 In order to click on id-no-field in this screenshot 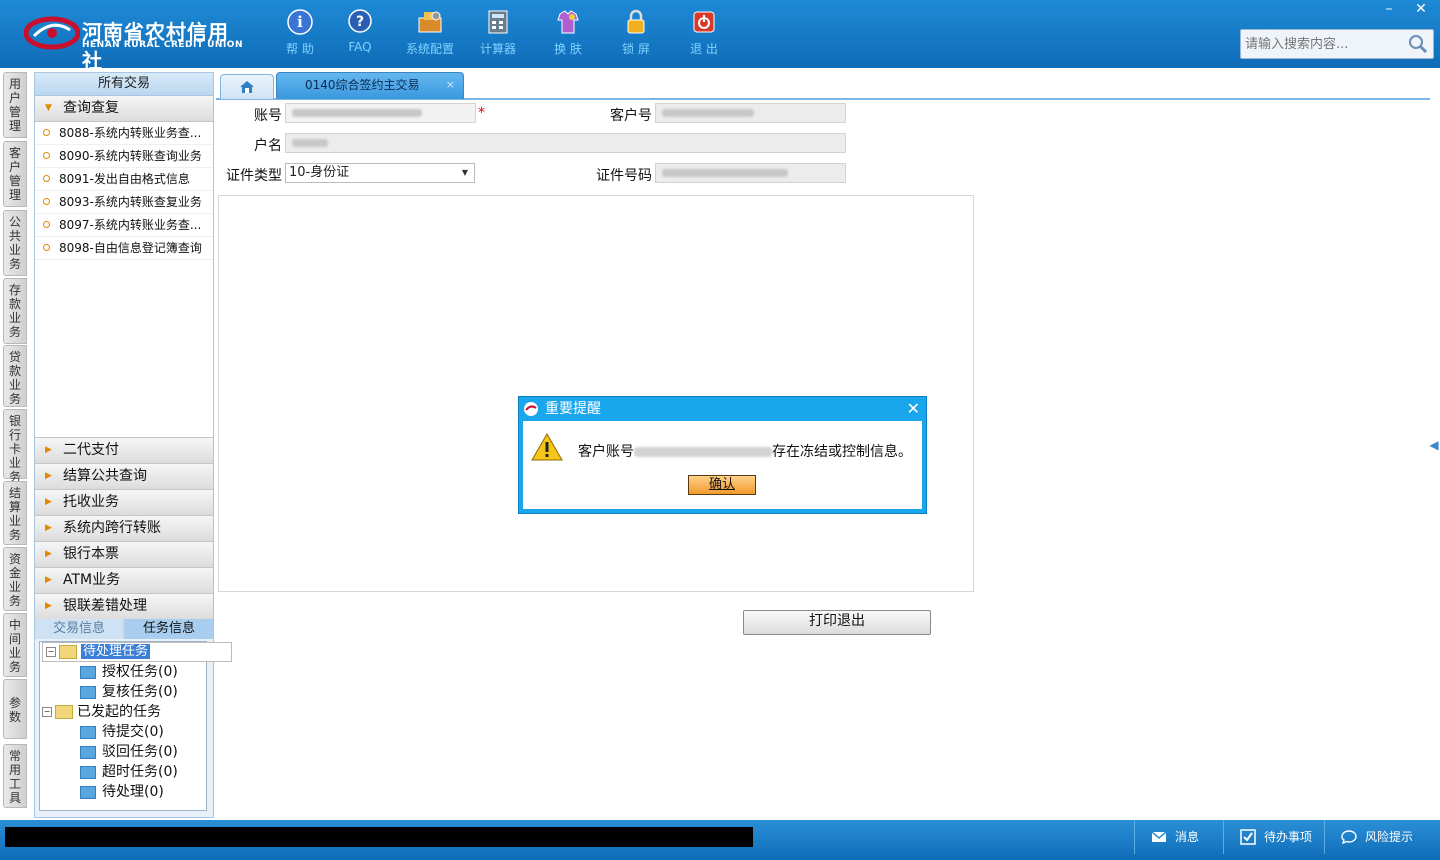, I will do `click(750, 173)`.